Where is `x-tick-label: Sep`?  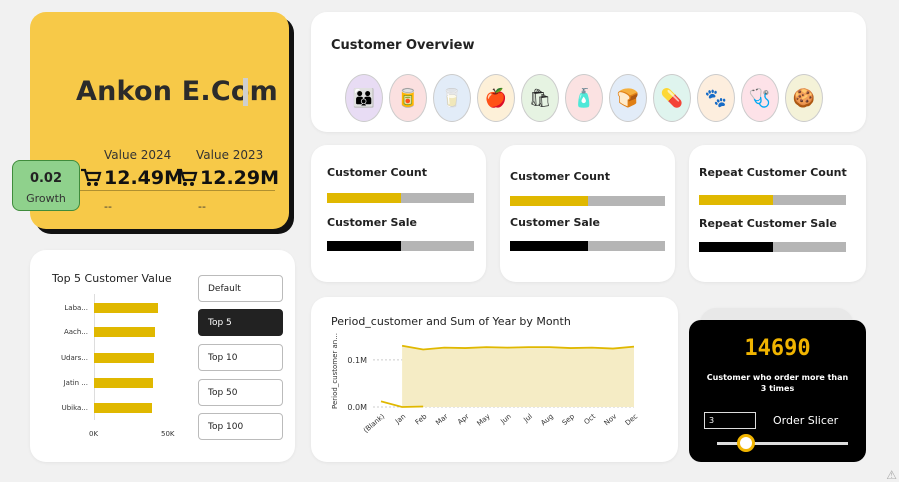 x-tick-label: Sep is located at coordinates (569, 419).